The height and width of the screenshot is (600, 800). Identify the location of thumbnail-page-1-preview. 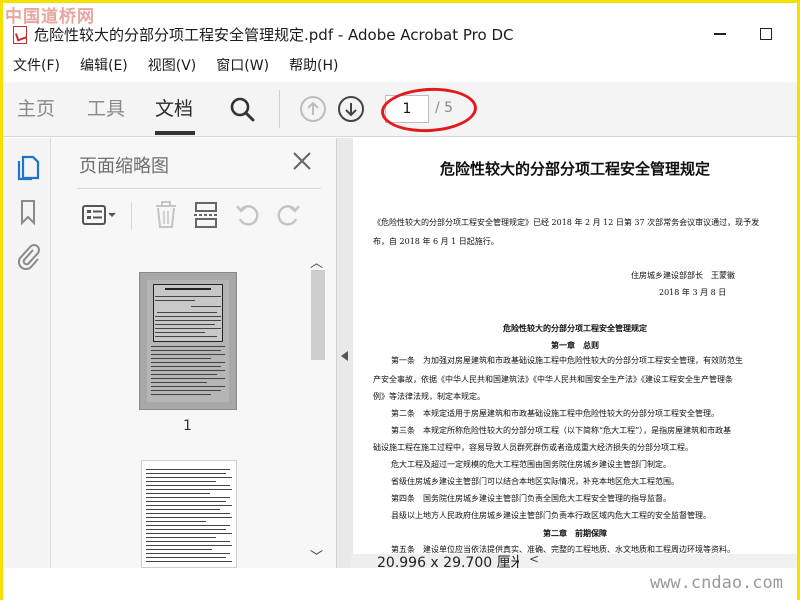
(188, 341).